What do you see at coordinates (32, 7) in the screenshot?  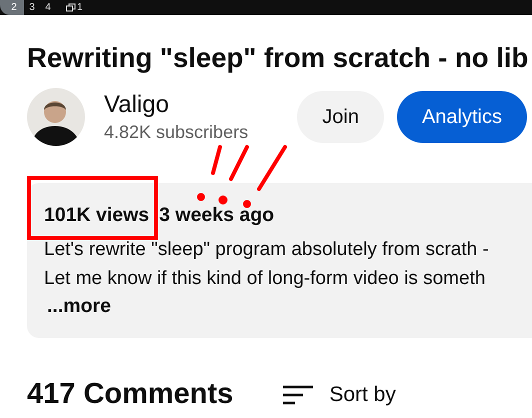 I see `workspace-tab: 3` at bounding box center [32, 7].